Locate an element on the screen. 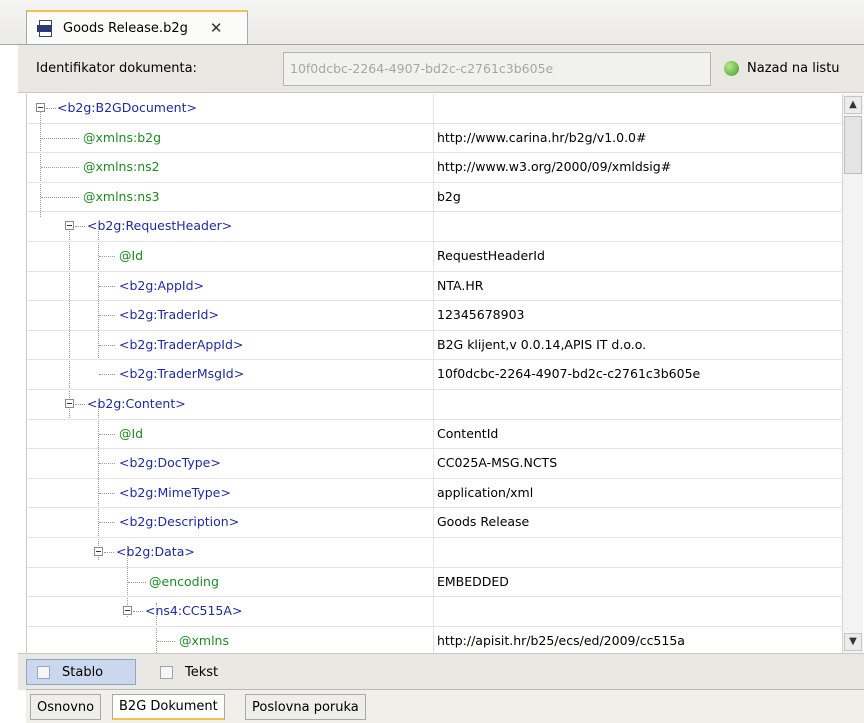 The image size is (864, 723). tree-row: <b2g:MimeType> application/xml is located at coordinates (435, 493).